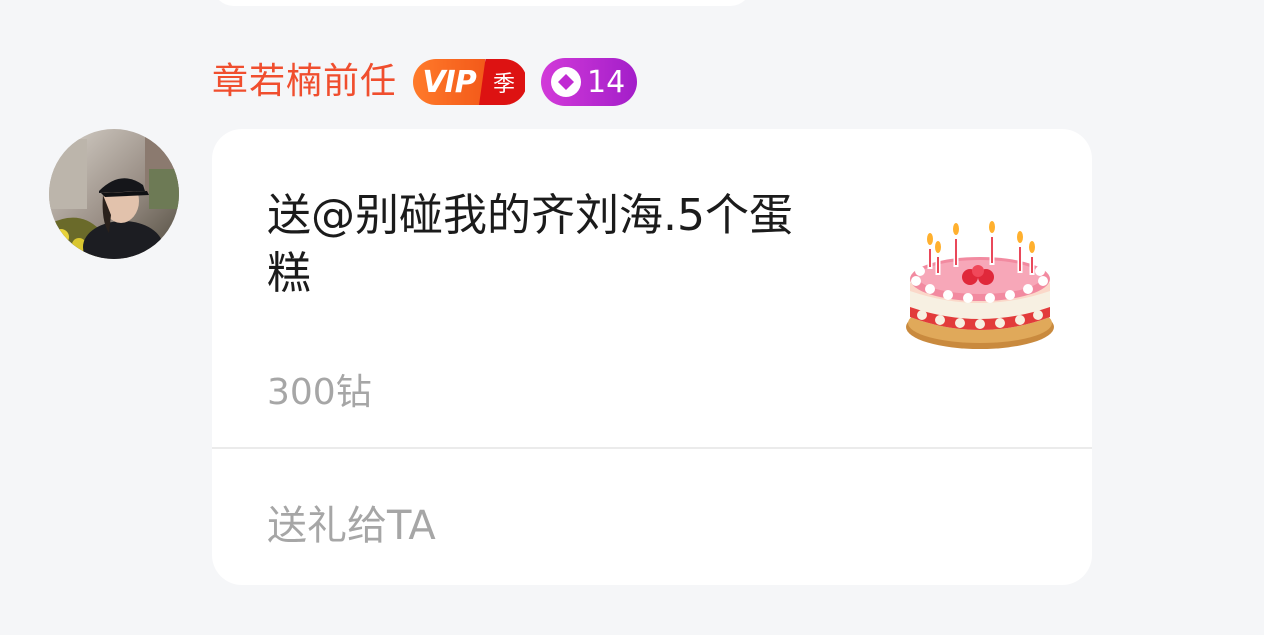  I want to click on gift-price: 300钻, so click(319, 392).